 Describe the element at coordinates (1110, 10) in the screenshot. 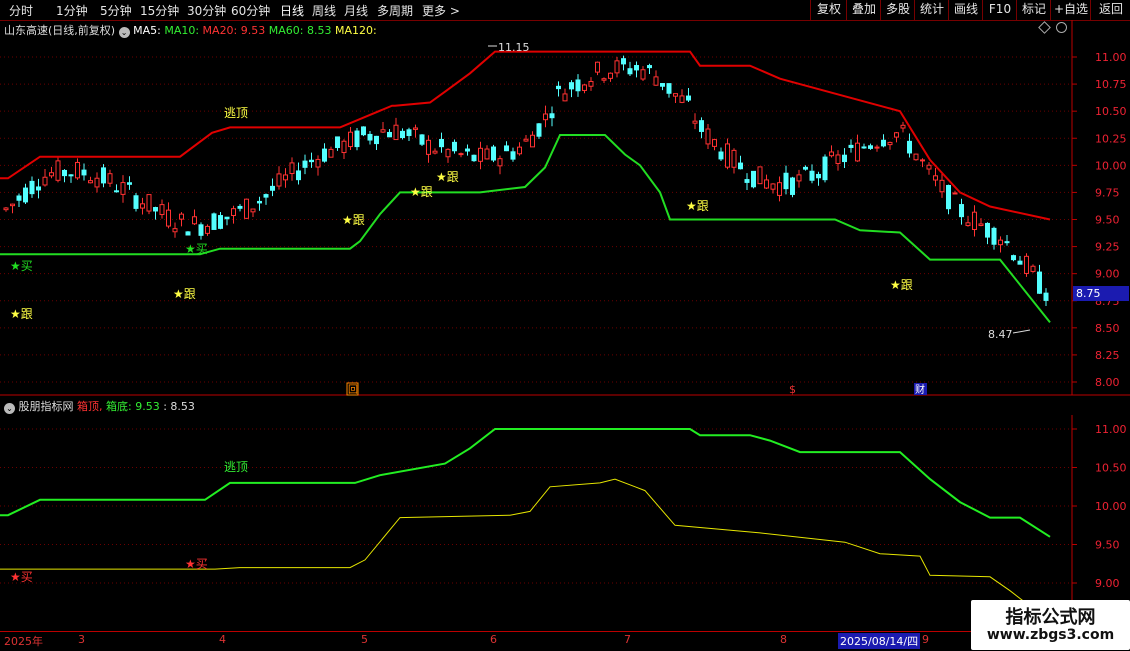

I see `back-button: 返回` at that location.